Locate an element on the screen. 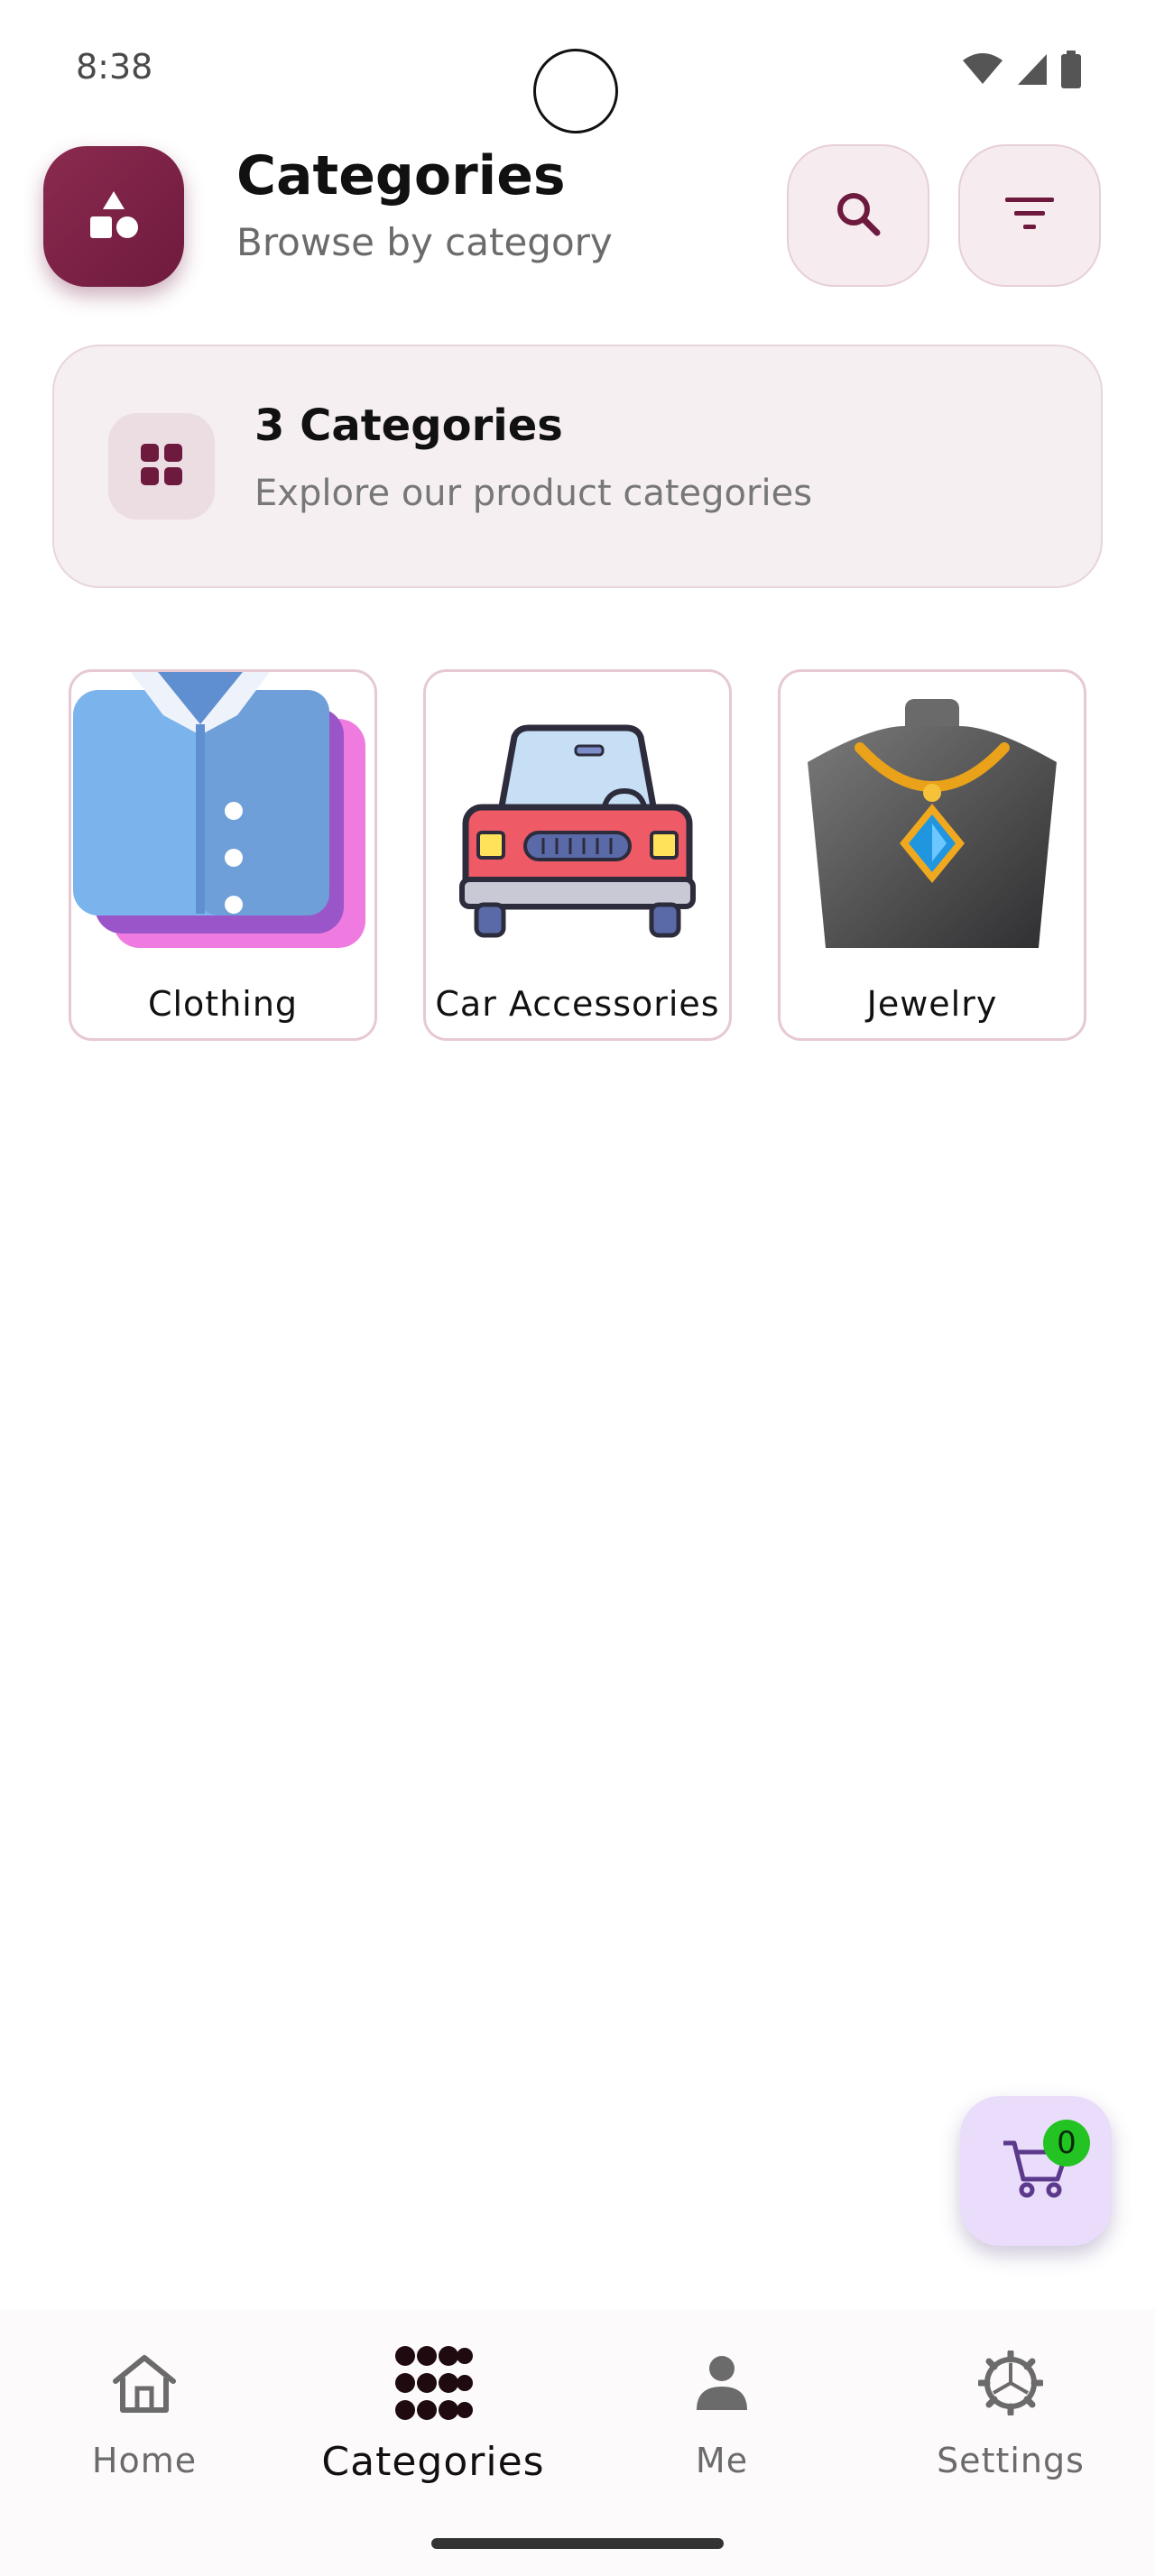 This screenshot has width=1155, height=2576. nav-item-settings: Settings is located at coordinates (1011, 2410).